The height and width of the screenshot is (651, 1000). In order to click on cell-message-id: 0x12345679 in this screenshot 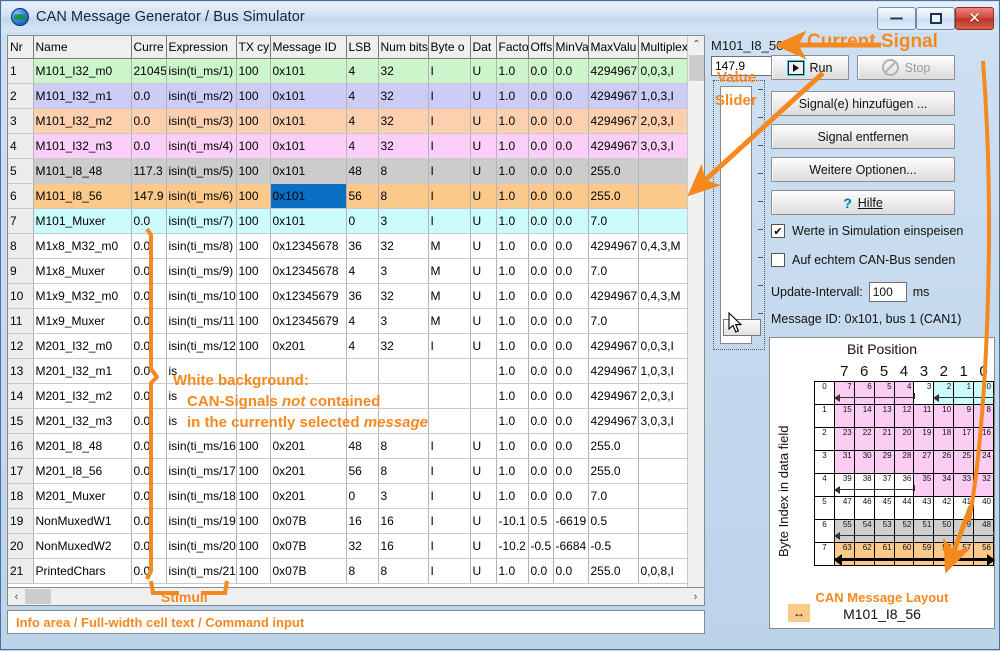, I will do `click(308, 296)`.